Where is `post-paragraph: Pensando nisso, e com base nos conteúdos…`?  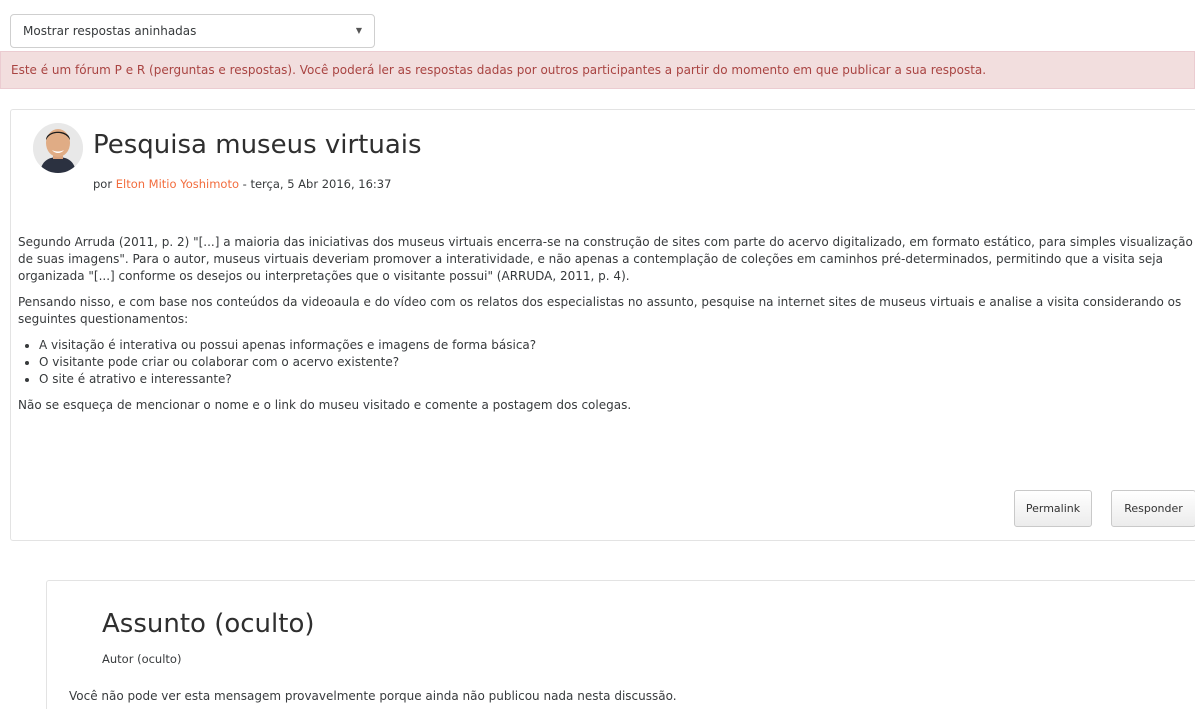 post-paragraph: Pensando nisso, e com base nos conteúdos… is located at coordinates (600, 310).